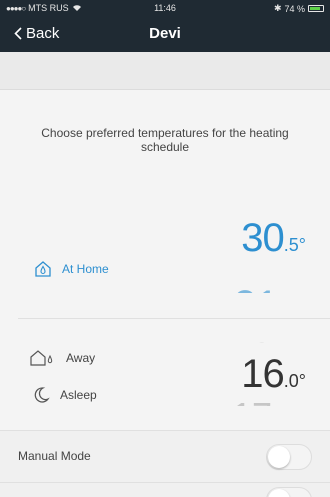 The width and height of the screenshot is (330, 497). What do you see at coordinates (78, 395) in the screenshot?
I see `asleep-label: Asleep` at bounding box center [78, 395].